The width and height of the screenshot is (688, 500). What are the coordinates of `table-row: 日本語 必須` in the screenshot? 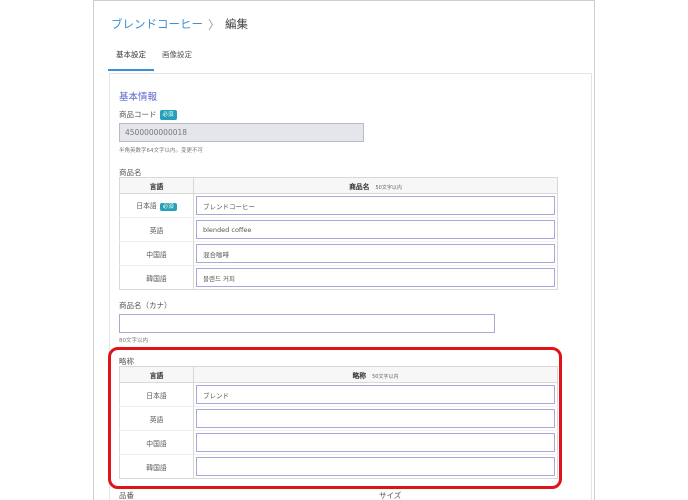 It's located at (338, 205).